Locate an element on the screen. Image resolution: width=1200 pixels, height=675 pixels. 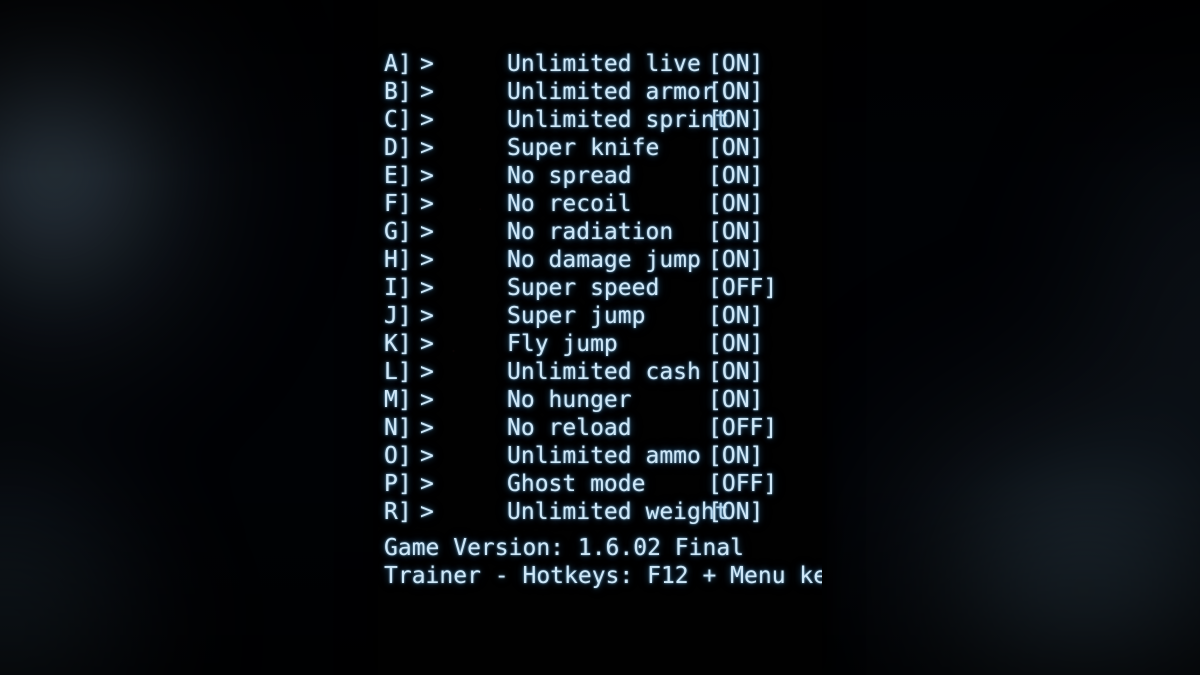
option-name-label: Unlimited weight is located at coordinates (618, 512).